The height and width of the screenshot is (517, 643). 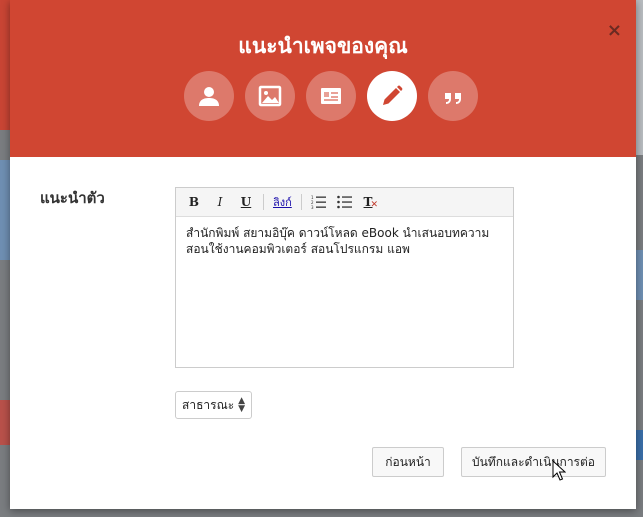 I want to click on save-continue-button: บันทึกและดำเนินการต่อ, so click(x=533, y=462).